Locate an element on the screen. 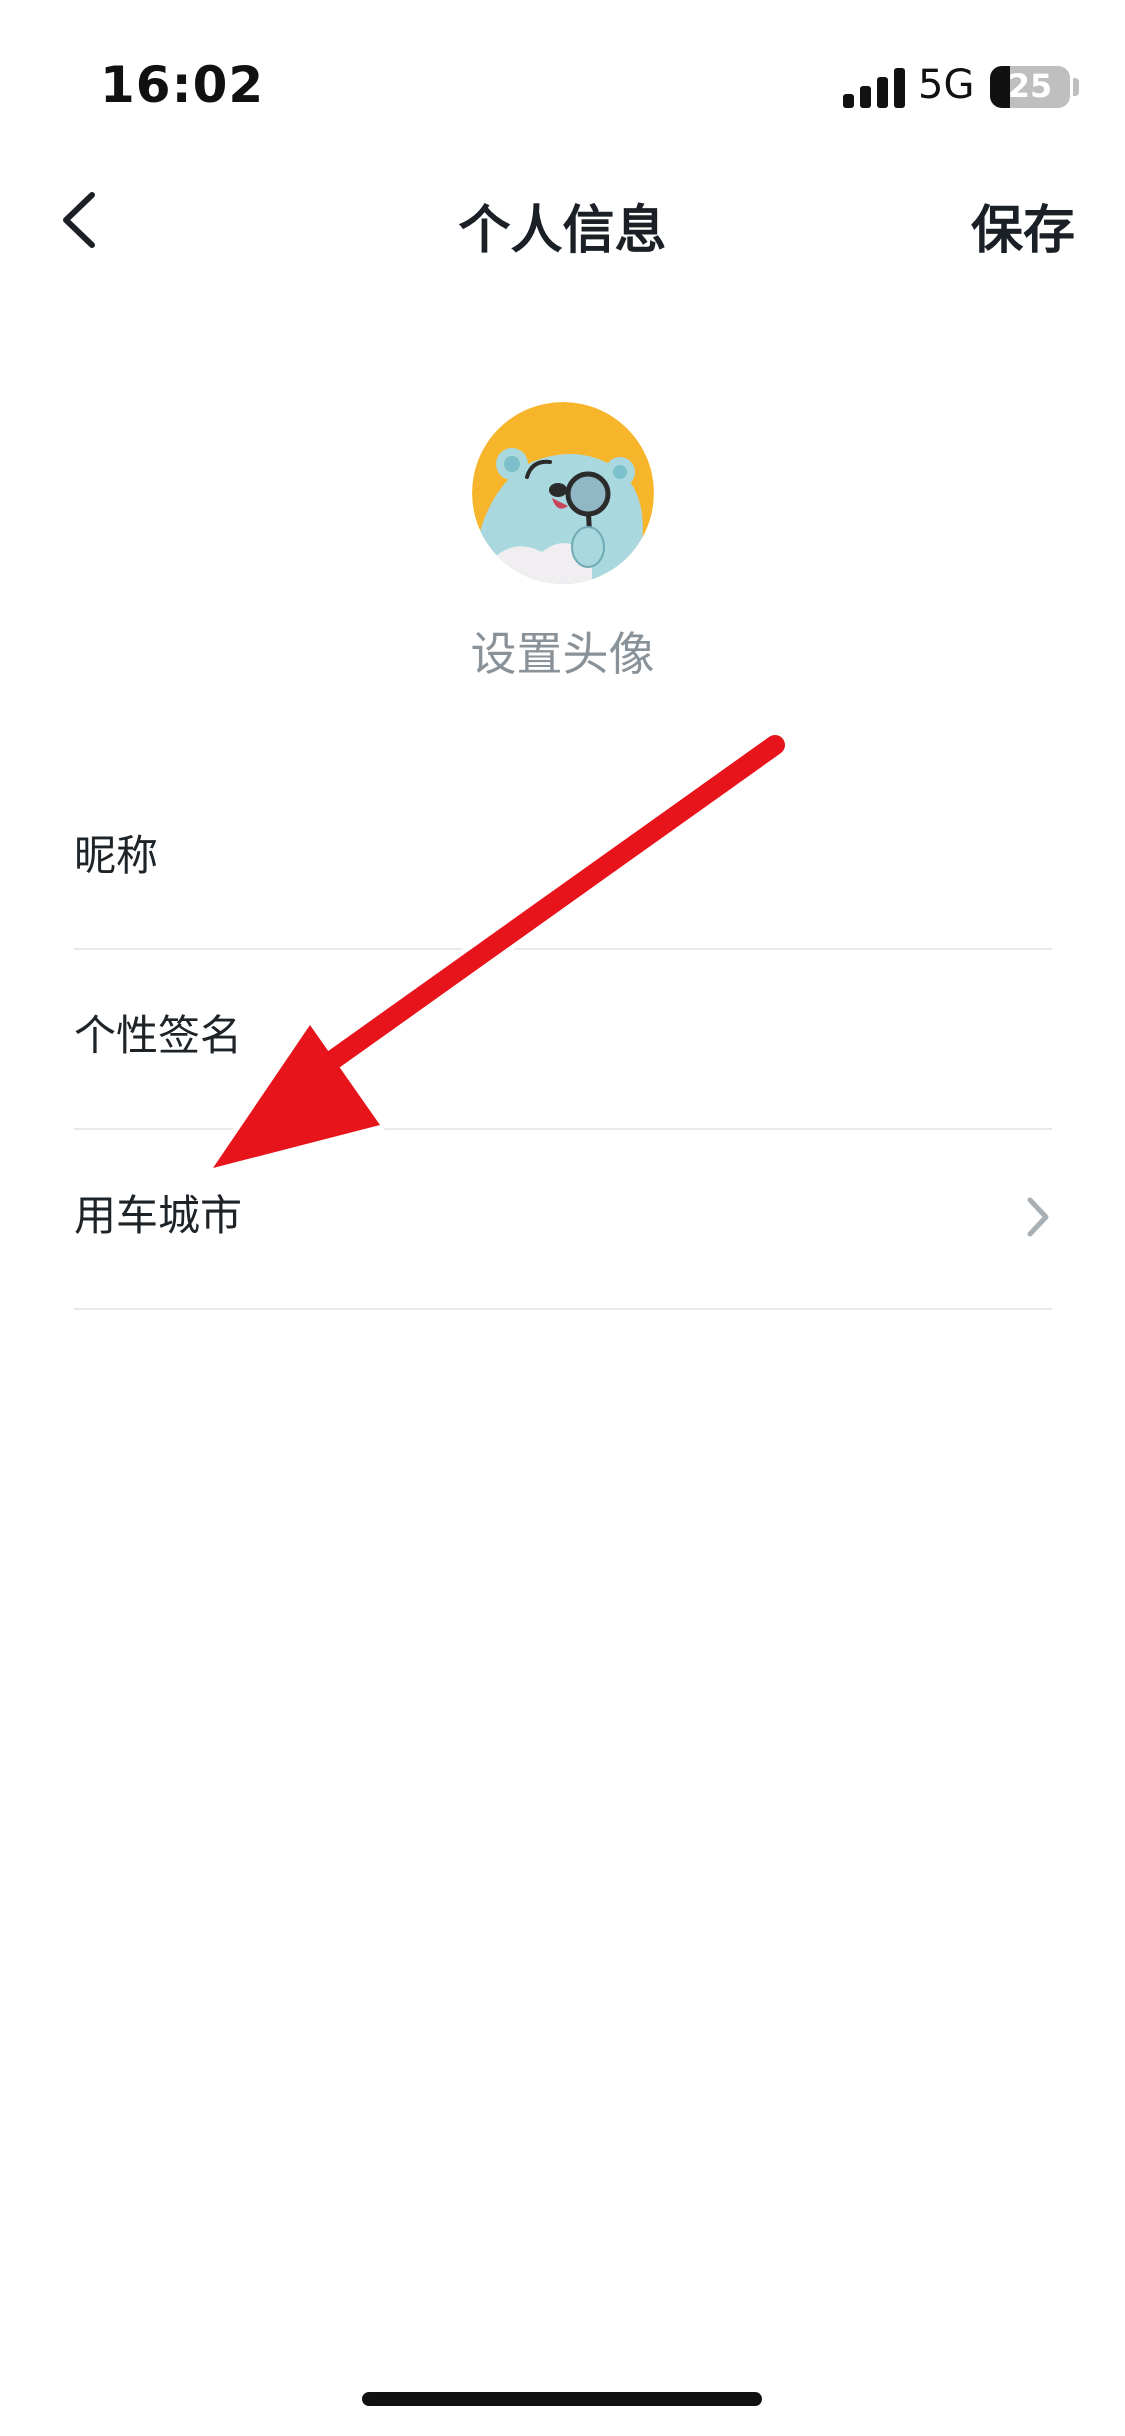  battery-icon: 25 is located at coordinates (1030, 87).